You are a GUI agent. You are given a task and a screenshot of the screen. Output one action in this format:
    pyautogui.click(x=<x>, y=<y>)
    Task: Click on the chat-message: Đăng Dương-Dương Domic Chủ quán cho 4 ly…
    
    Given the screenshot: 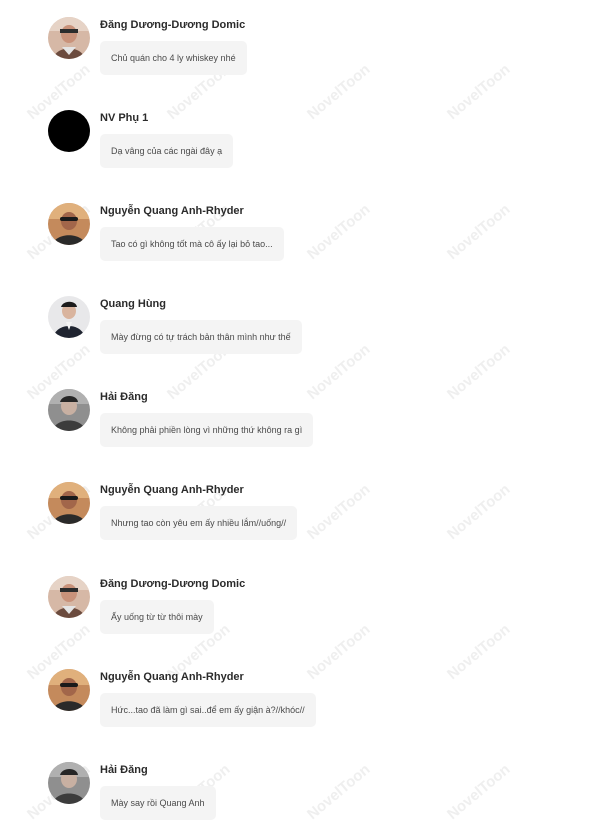 What is the action you would take?
    pyautogui.click(x=318, y=62)
    